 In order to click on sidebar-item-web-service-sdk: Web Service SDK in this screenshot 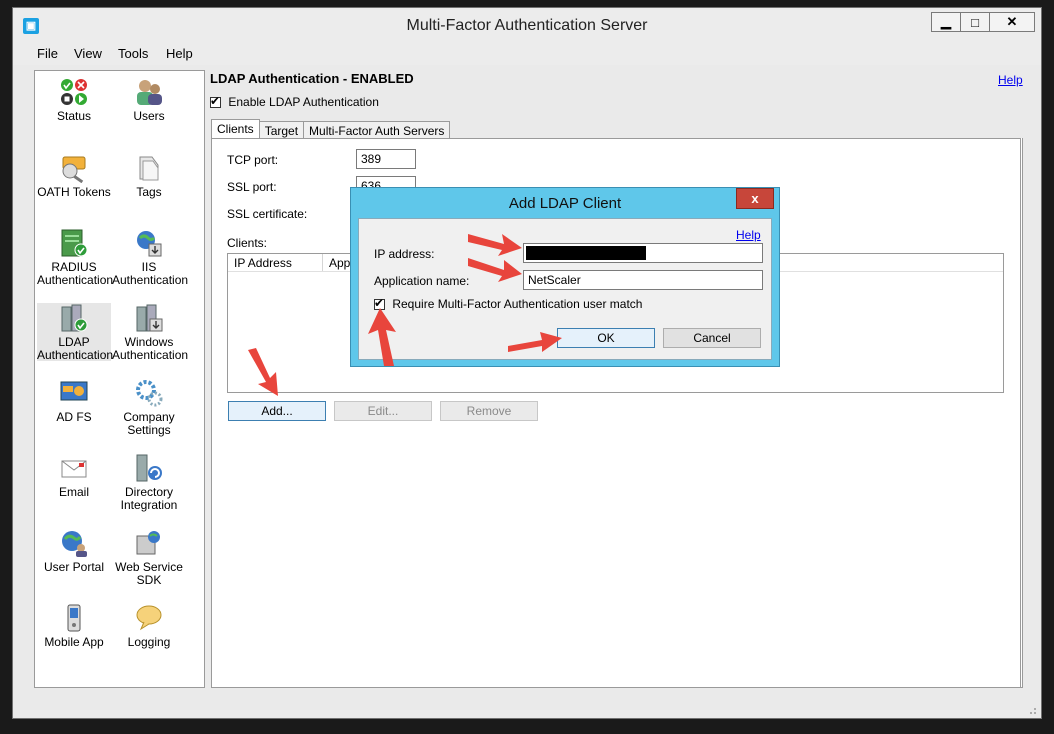, I will do `click(149, 557)`.